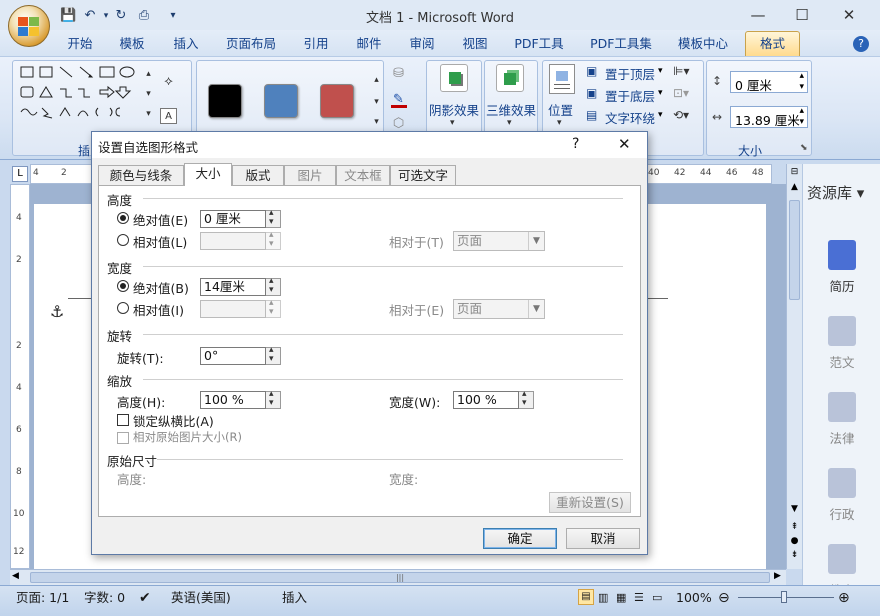 This screenshot has width=880, height=616. I want to click on scale-width-input: 100 %, so click(486, 400).